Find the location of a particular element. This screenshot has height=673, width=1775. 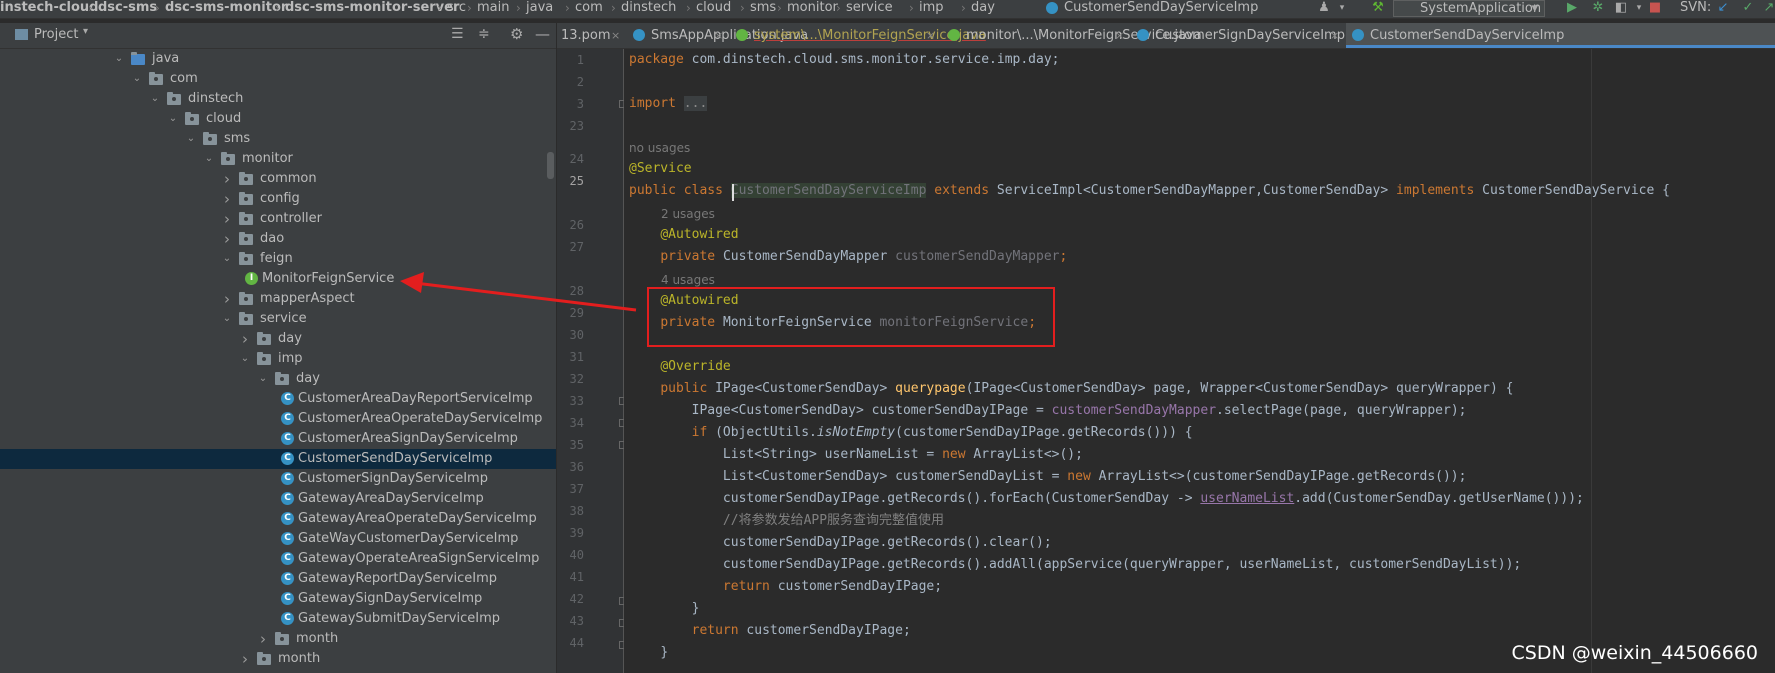

watermark: CSDN @weixin_44506660 is located at coordinates (1635, 653).